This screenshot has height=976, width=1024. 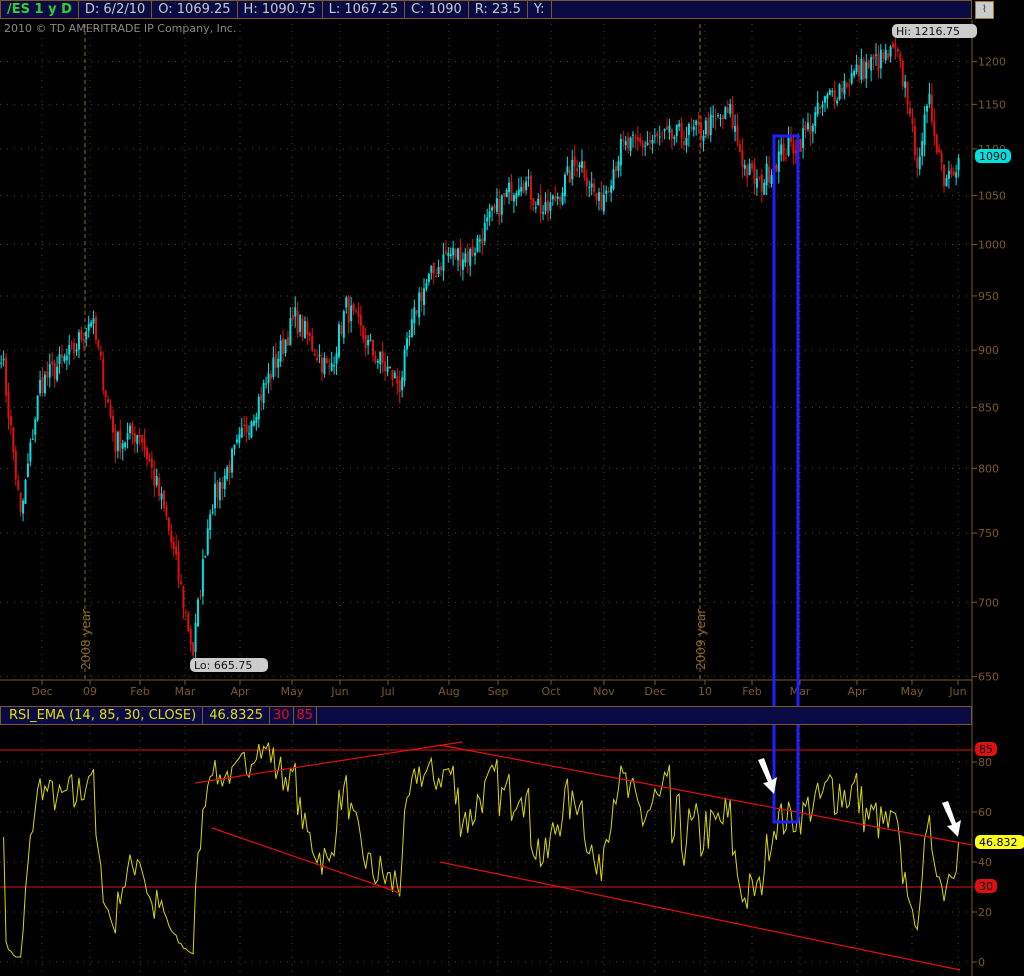 What do you see at coordinates (985, 762) in the screenshot?
I see `rsi-y-tick-label: 80` at bounding box center [985, 762].